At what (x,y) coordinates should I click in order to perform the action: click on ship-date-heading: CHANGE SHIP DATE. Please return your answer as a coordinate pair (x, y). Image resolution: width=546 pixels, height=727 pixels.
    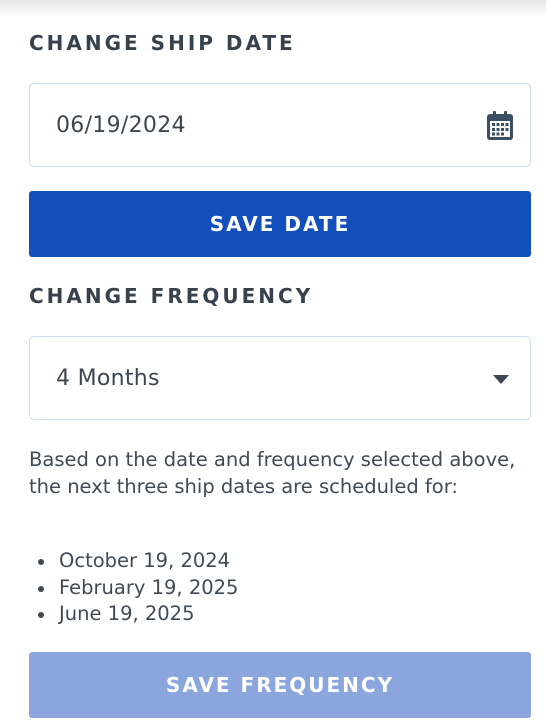
    Looking at the image, I should click on (162, 43).